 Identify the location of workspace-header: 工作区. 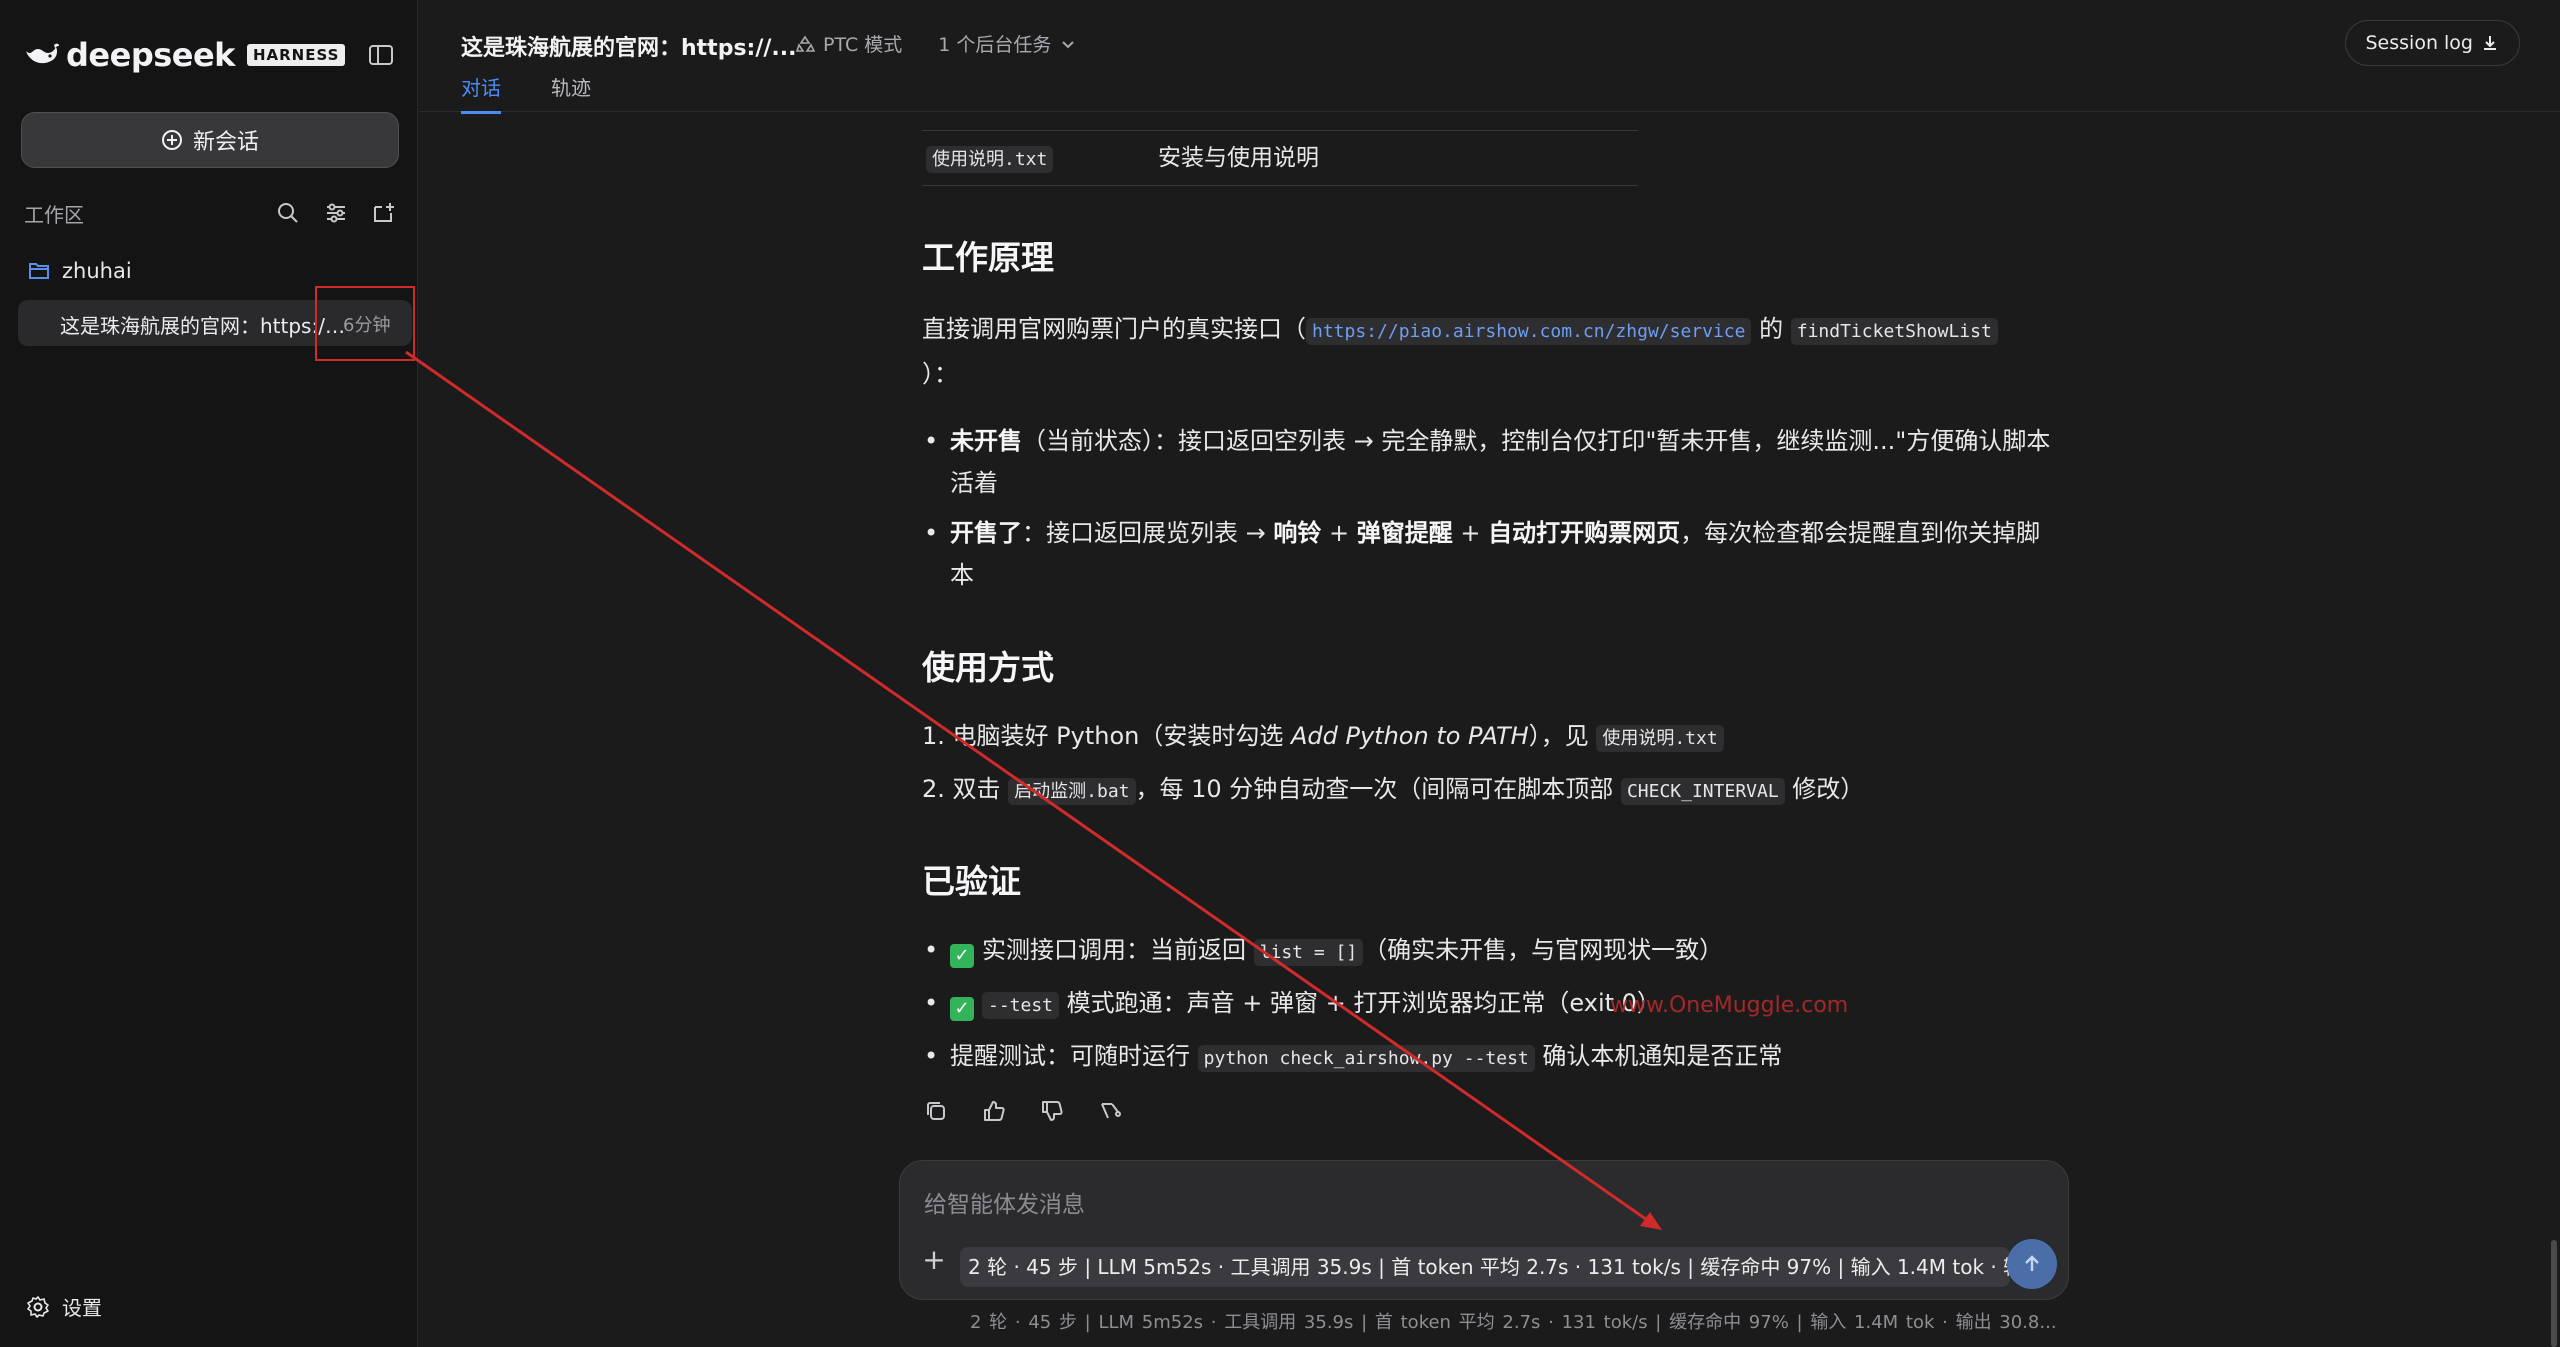
(211, 213).